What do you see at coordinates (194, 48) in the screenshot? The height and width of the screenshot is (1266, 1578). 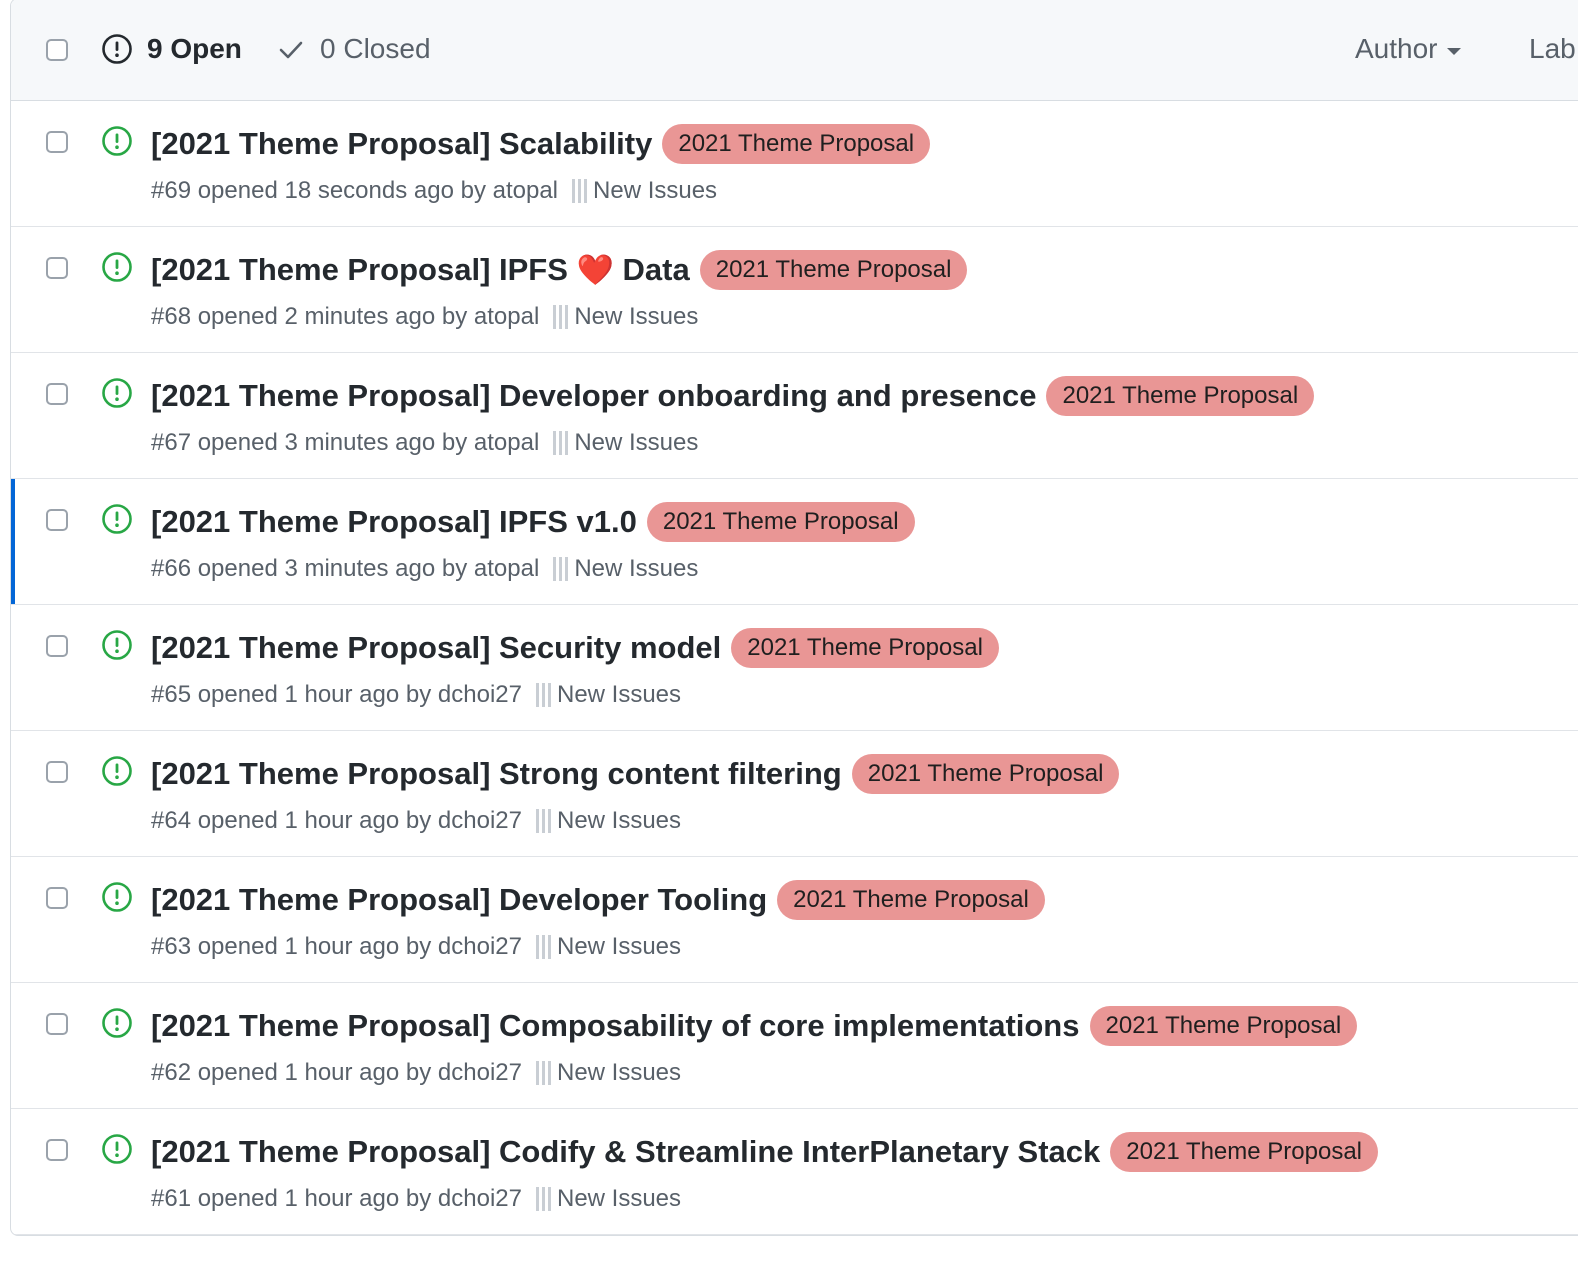 I see `open-count: 9 Open` at bounding box center [194, 48].